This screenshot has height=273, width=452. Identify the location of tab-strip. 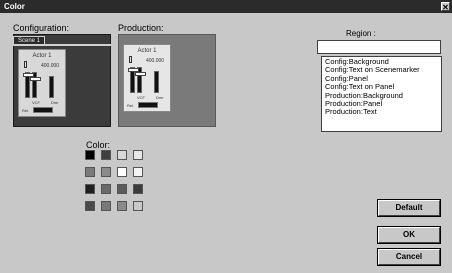
(62, 45).